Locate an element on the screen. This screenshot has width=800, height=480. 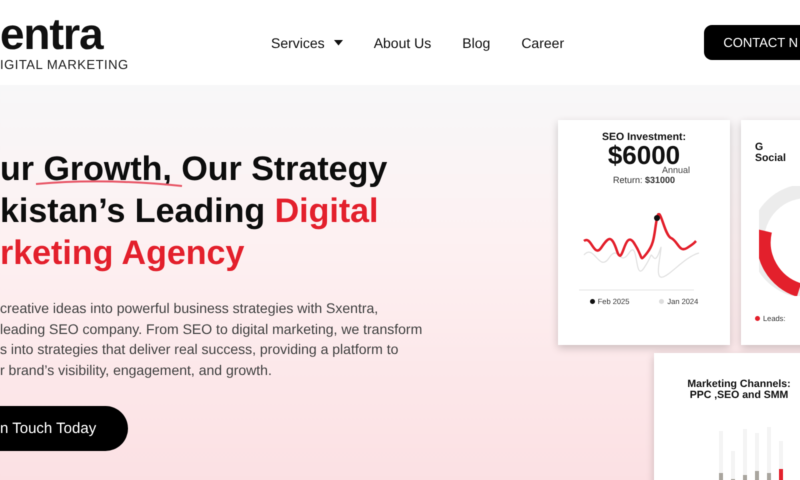
nav-link: Career is located at coordinates (542, 42).